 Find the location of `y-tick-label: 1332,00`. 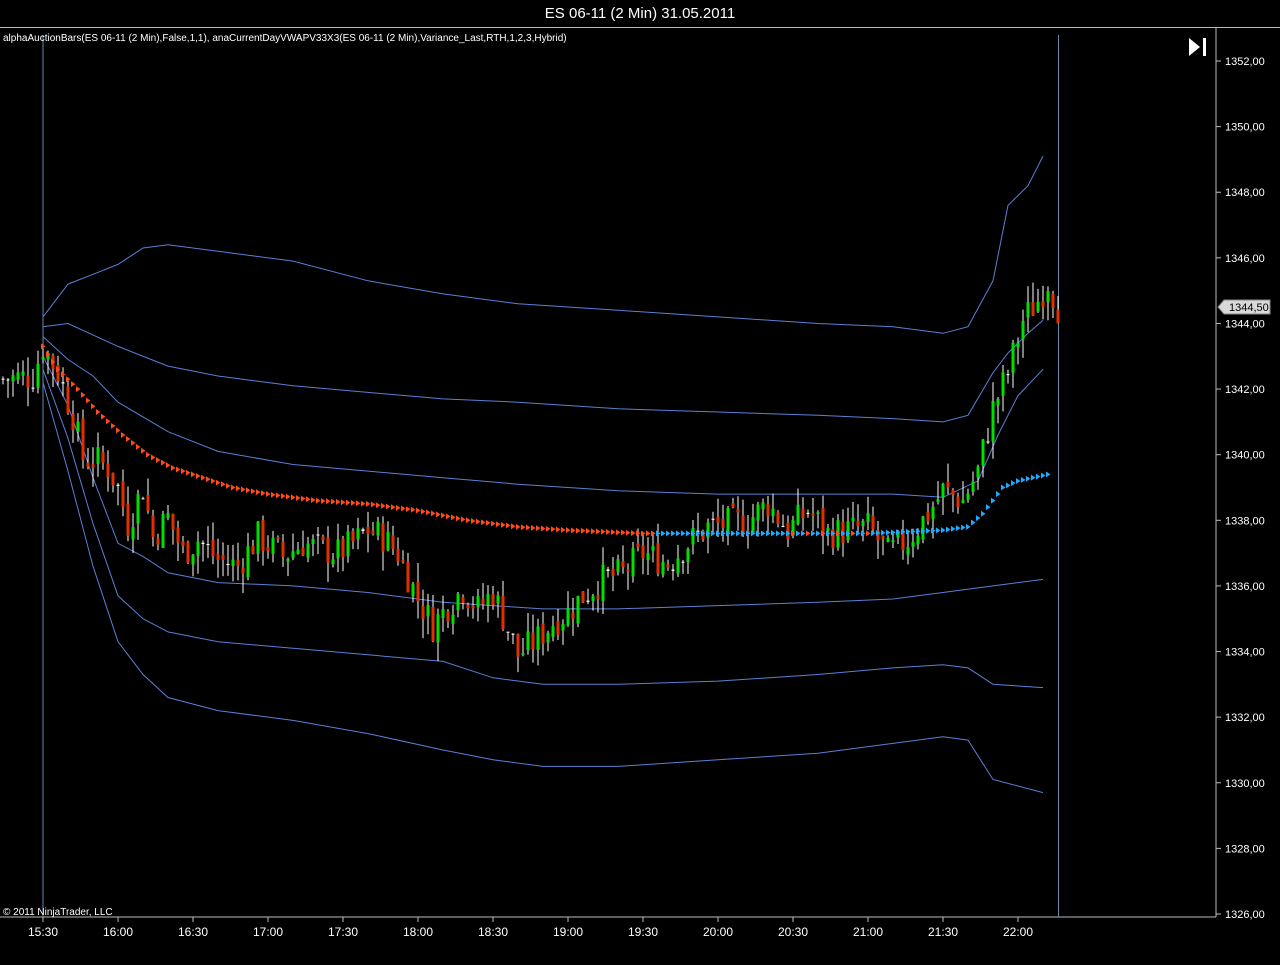

y-tick-label: 1332,00 is located at coordinates (1245, 718).